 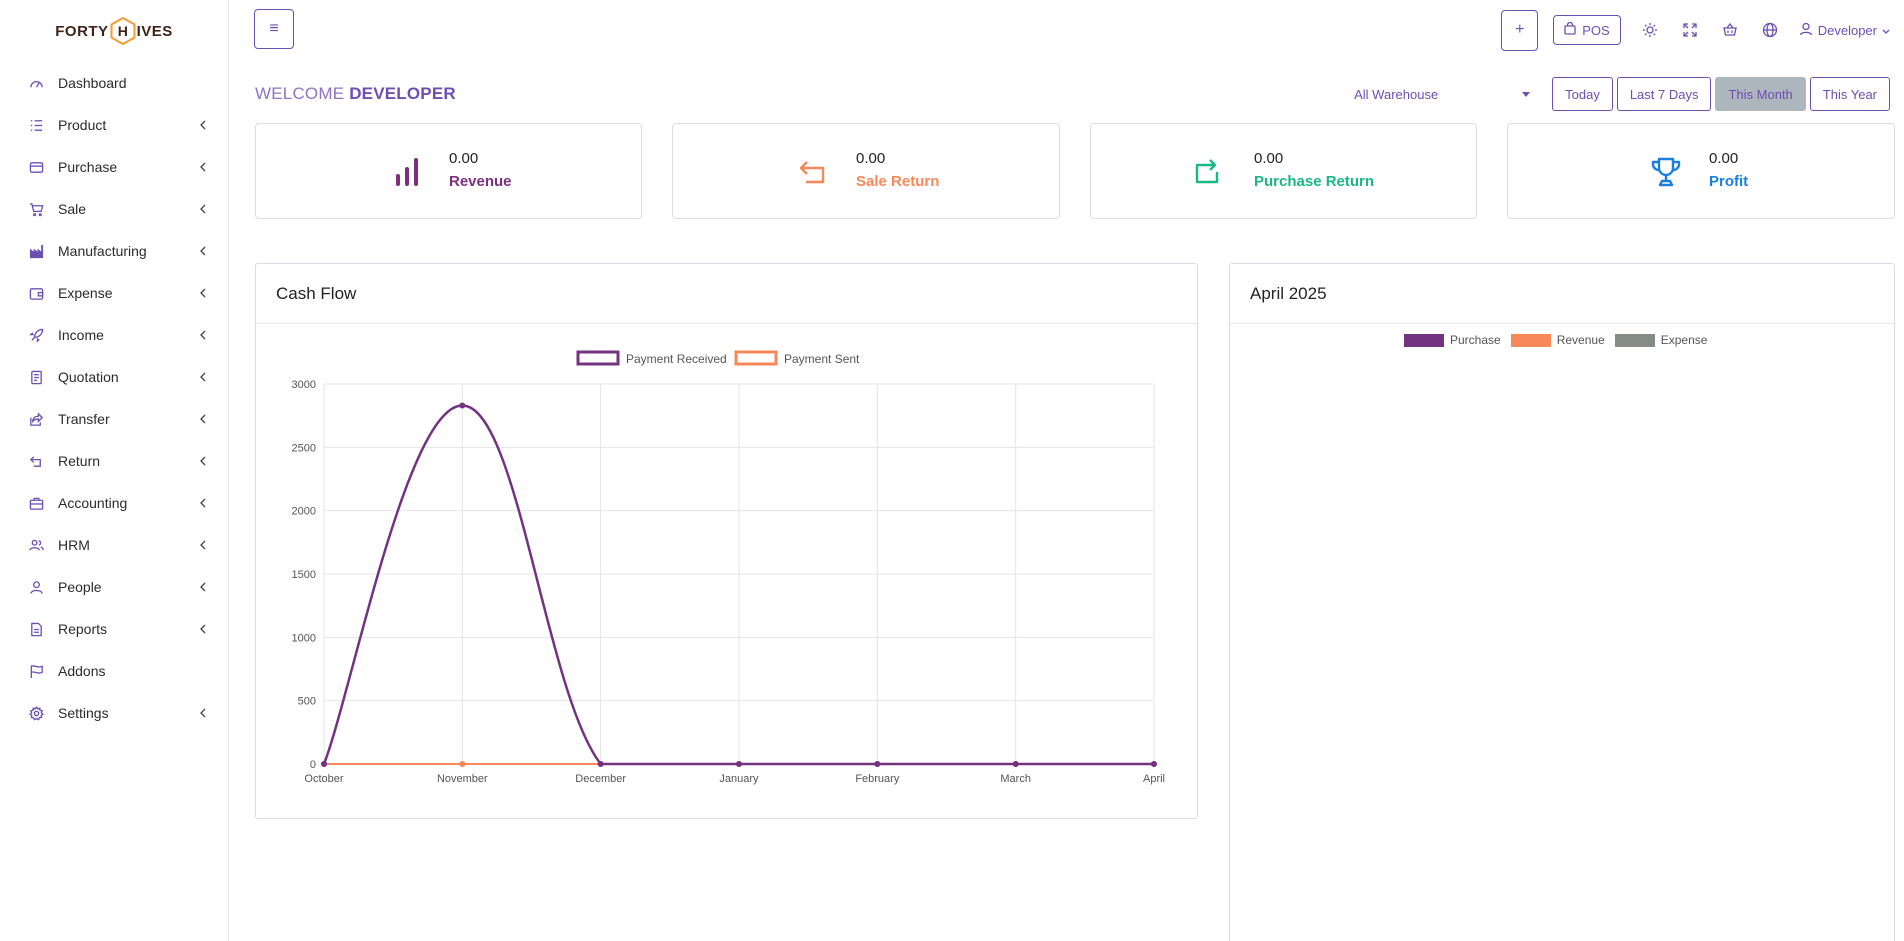 I want to click on sidebar-item-label: Return, so click(x=79, y=461).